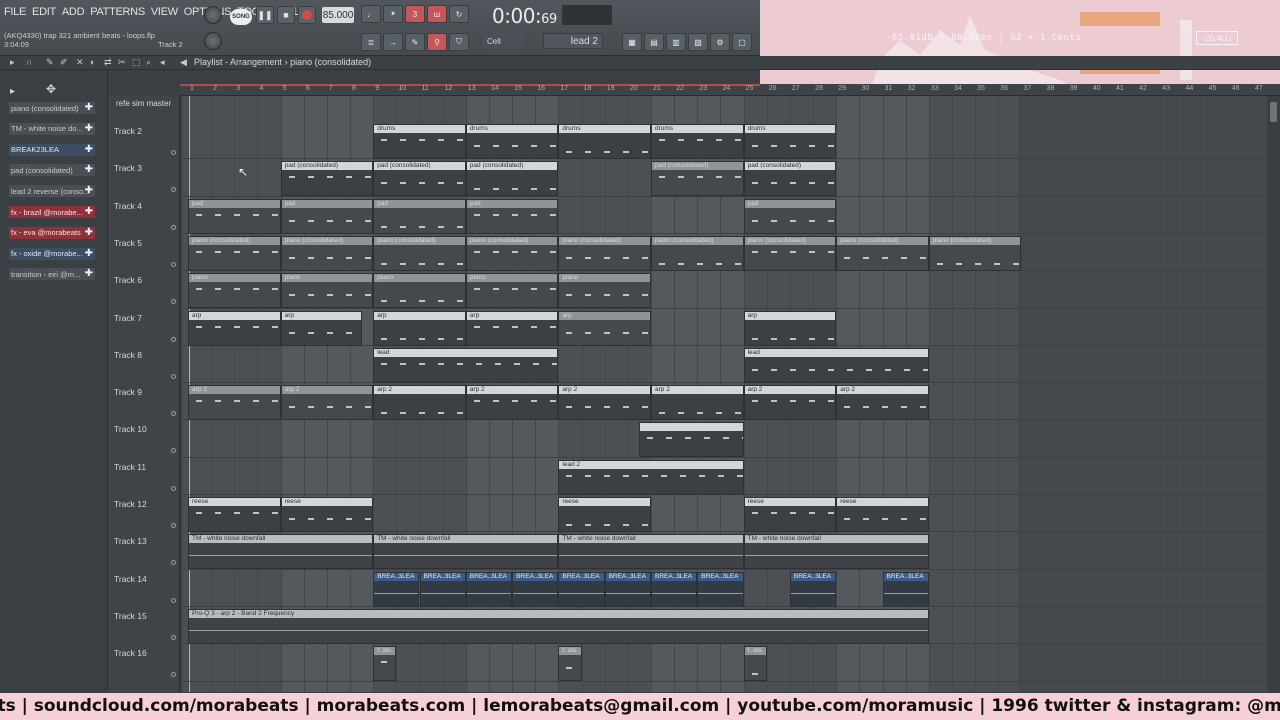 The image size is (1280, 720). What do you see at coordinates (52, 191) in the screenshot?
I see `picker-item: lead 2 reverse (conso... ✚` at bounding box center [52, 191].